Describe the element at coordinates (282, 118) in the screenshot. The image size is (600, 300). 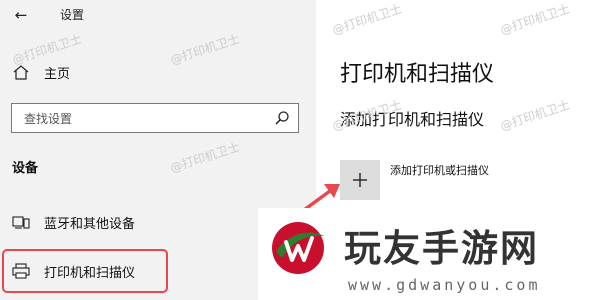
I see `search-icon` at that location.